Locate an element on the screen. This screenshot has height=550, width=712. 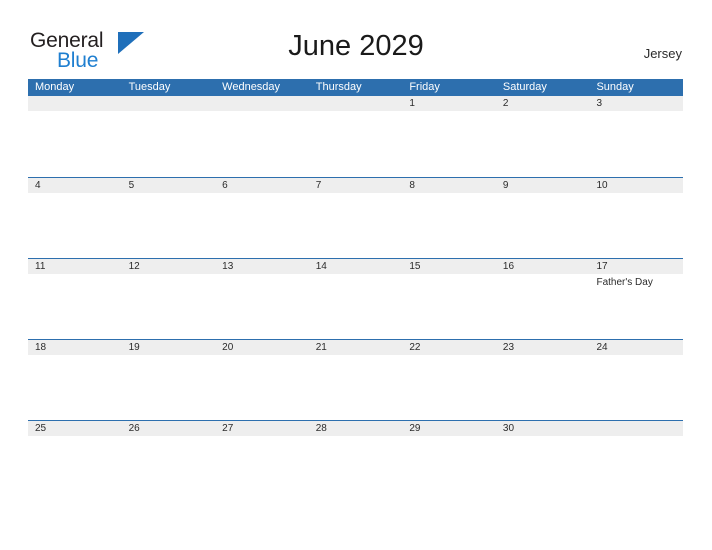
week-row: 11 12 13 14 15 16 17 Father's Day is located at coordinates (355, 298).